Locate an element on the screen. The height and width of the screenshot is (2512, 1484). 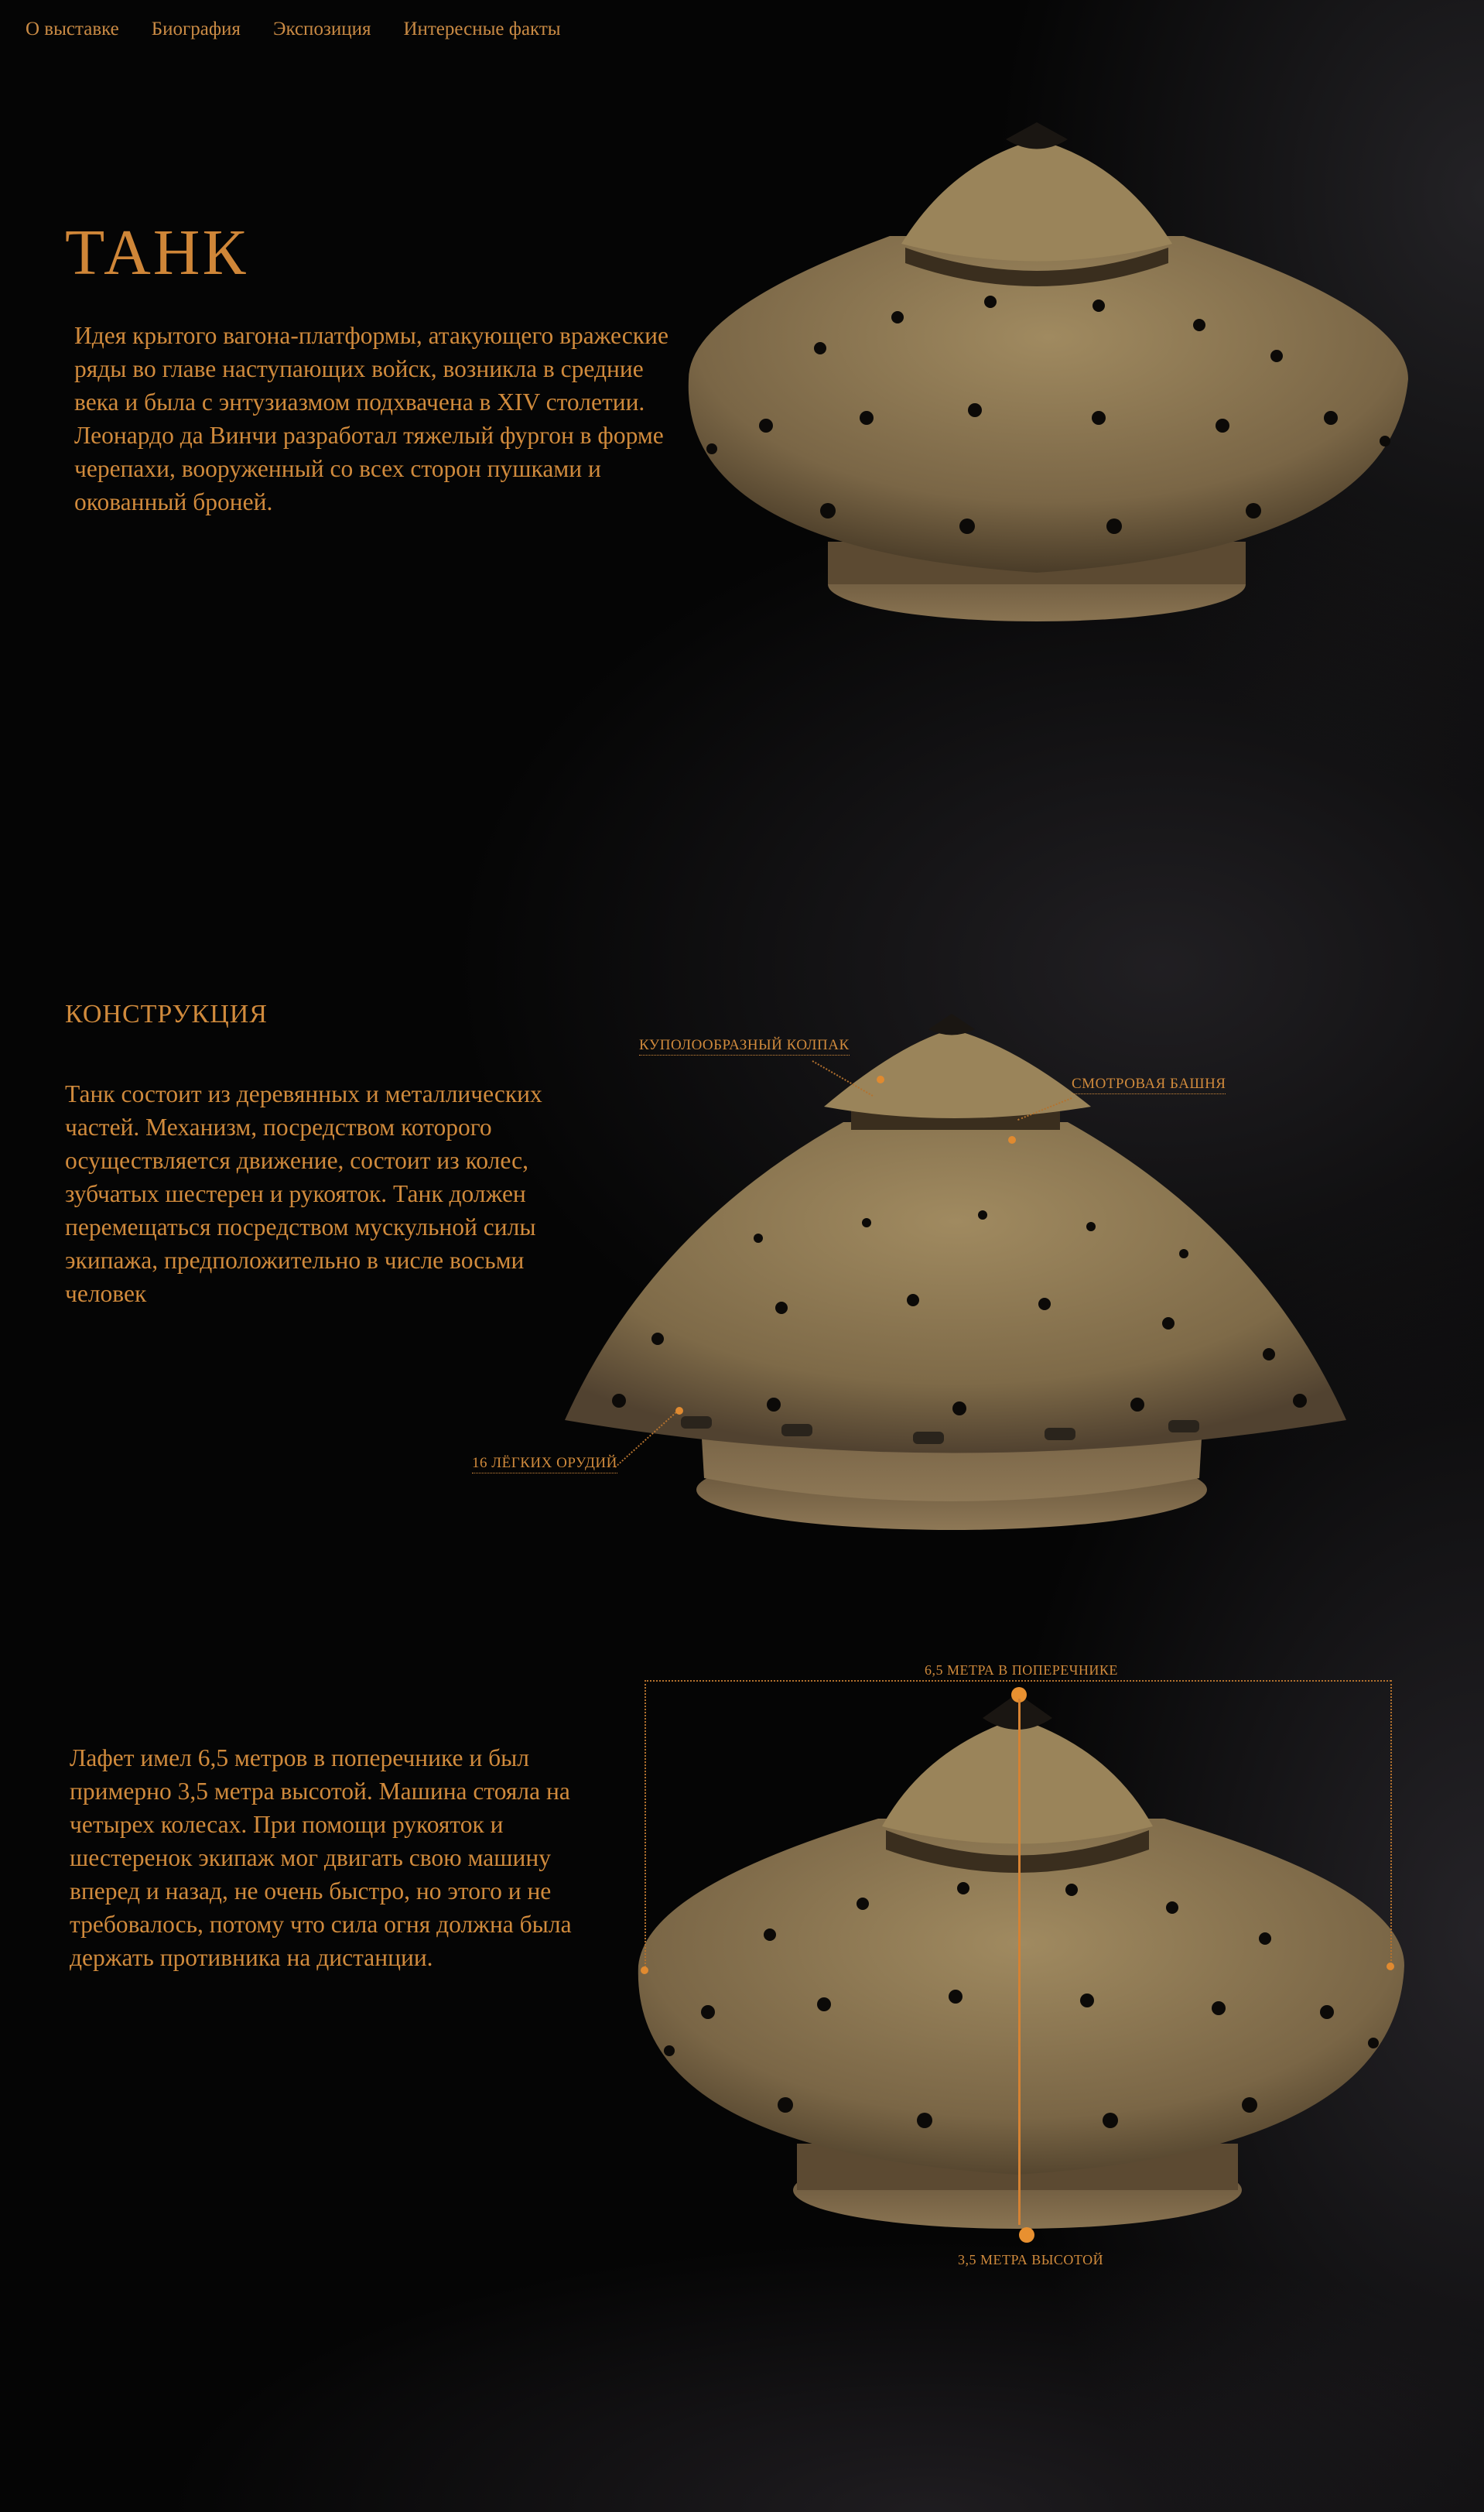
page-title: ТАНК is located at coordinates (157, 253).